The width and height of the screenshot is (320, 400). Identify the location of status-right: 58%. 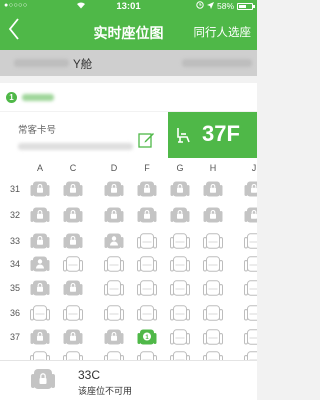
(225, 6).